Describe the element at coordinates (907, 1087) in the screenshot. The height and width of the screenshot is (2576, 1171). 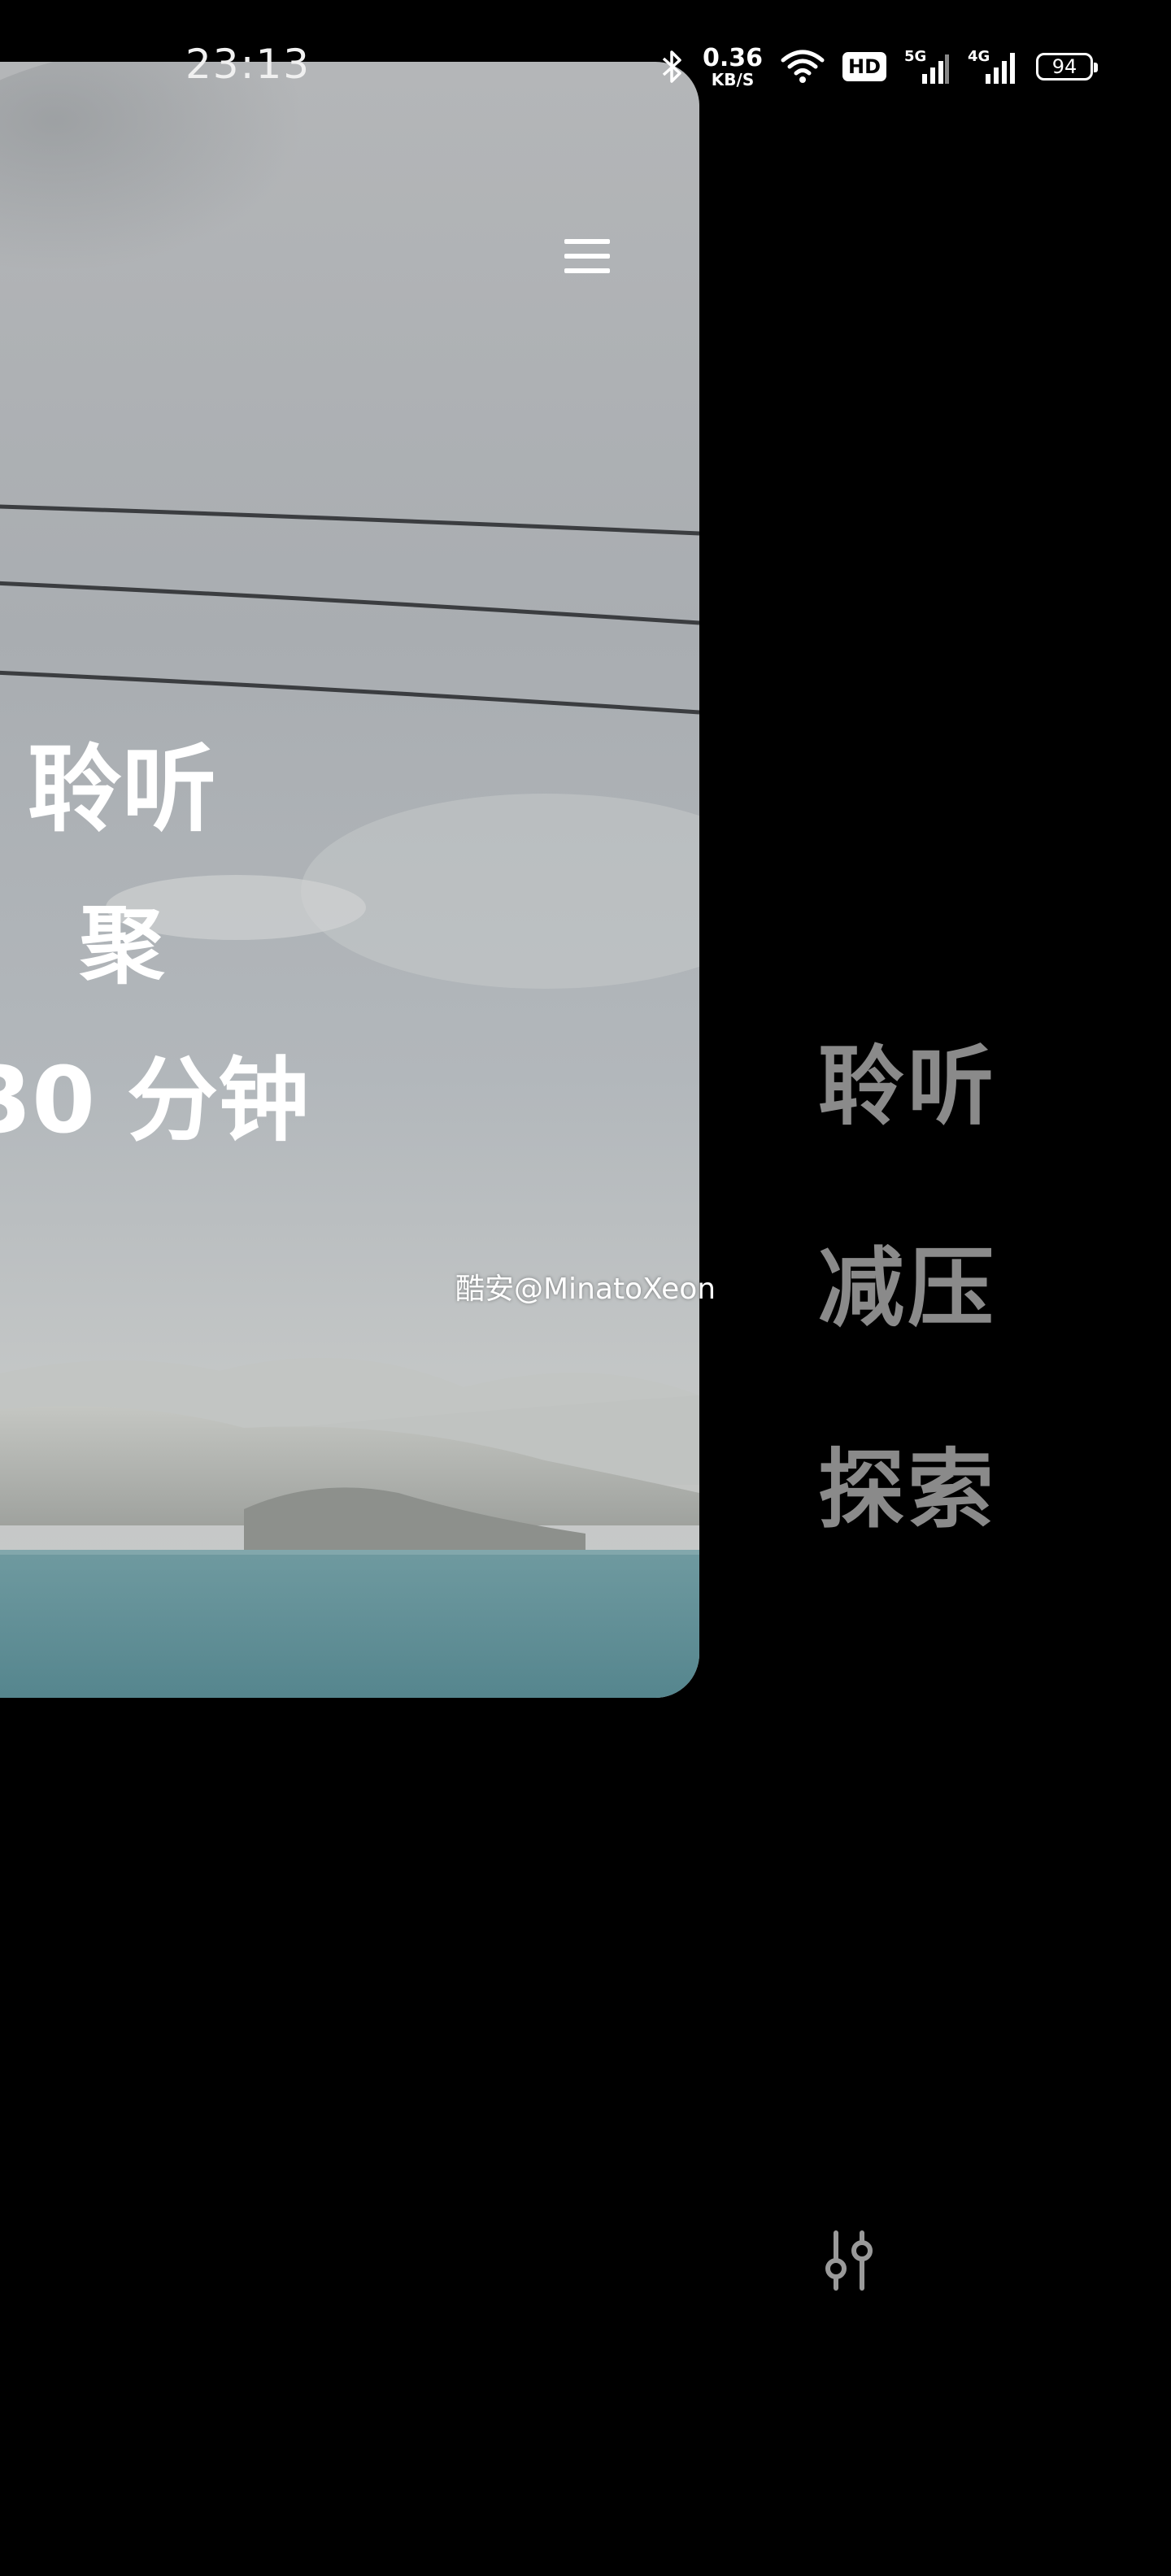
I see `nav-item-listen: 聆听` at that location.